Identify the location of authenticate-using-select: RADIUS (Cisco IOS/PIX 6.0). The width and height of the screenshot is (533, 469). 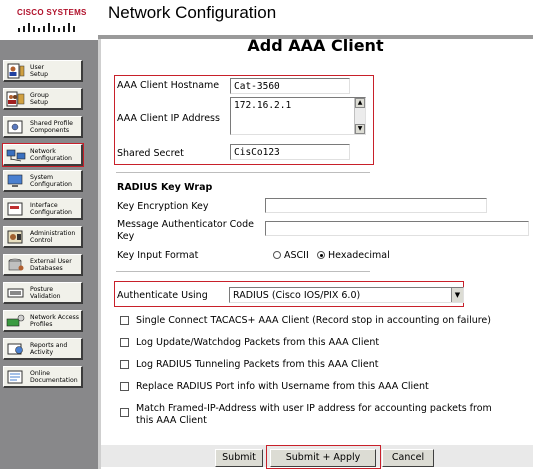
(346, 295).